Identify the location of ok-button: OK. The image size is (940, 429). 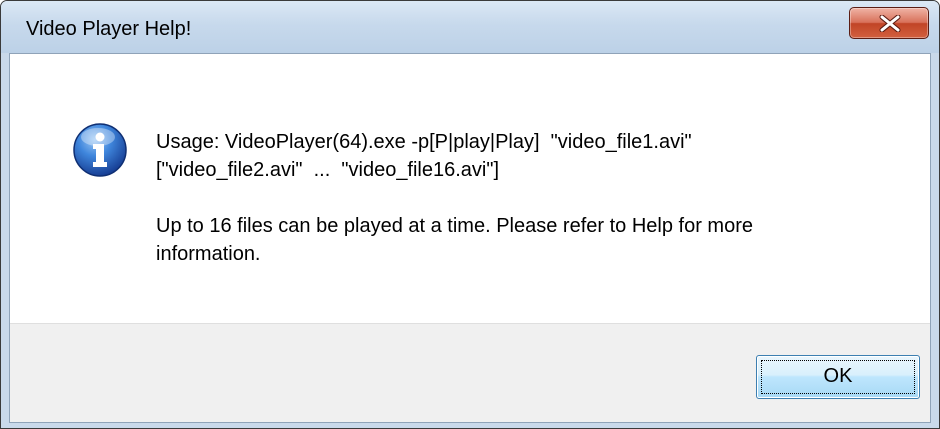
(838, 377).